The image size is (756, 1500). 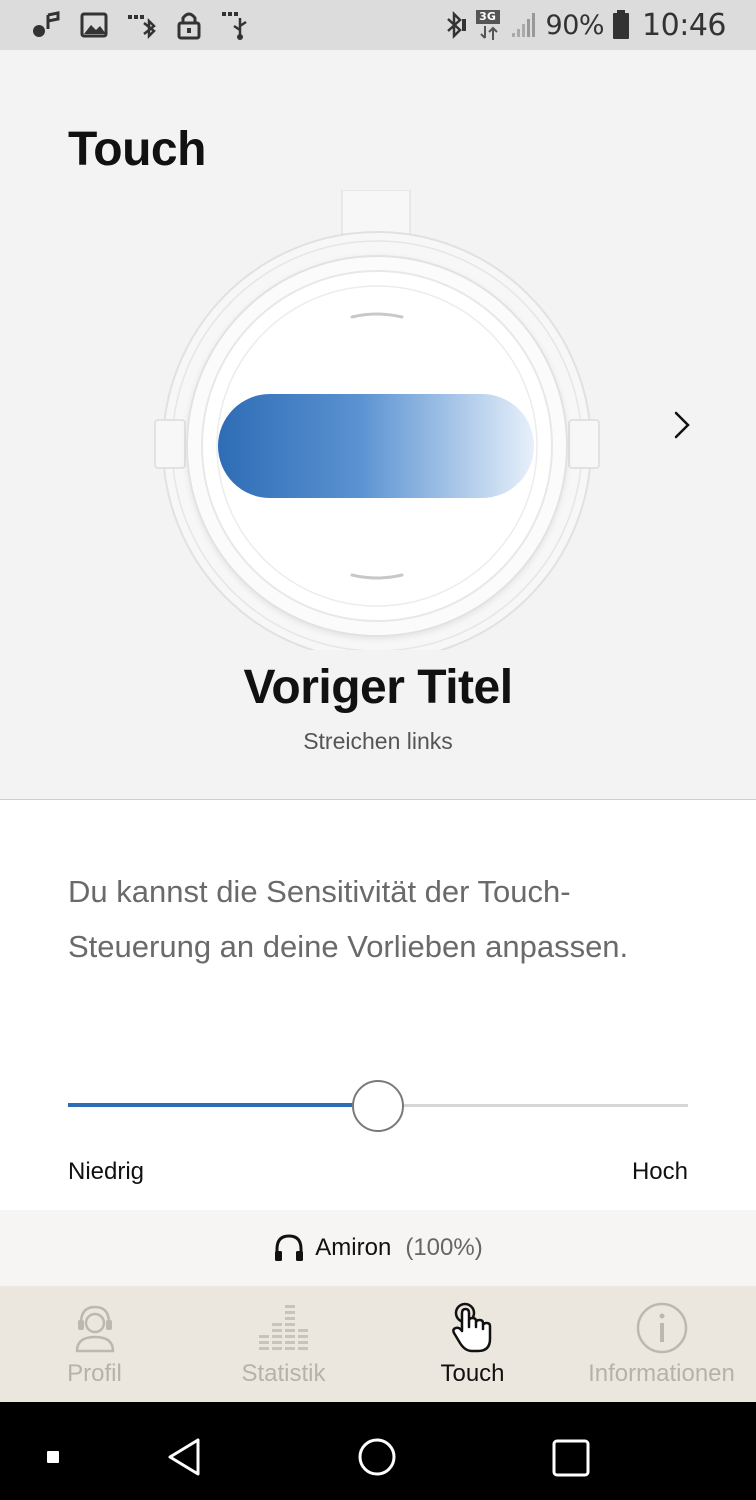 I want to click on status-bar: 3G 90% 10:46, so click(x=378, y=25).